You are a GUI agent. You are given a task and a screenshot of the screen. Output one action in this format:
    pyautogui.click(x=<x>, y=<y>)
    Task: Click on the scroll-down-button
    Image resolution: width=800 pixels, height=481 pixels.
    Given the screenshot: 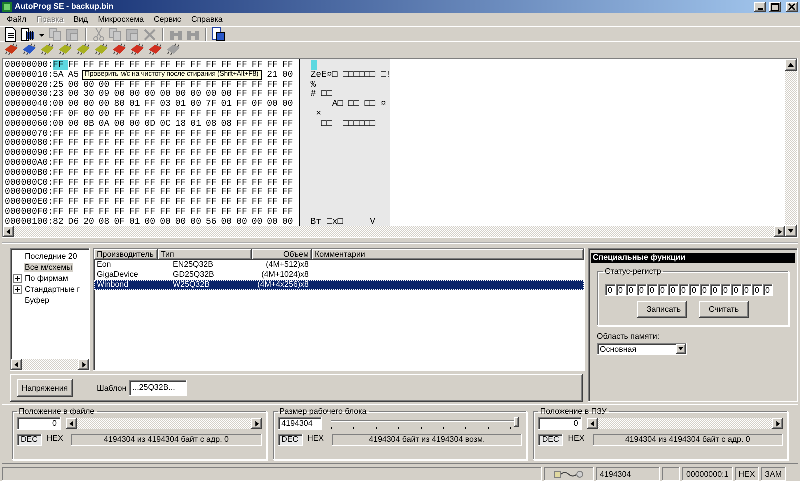 What is the action you would take?
    pyautogui.click(x=791, y=231)
    